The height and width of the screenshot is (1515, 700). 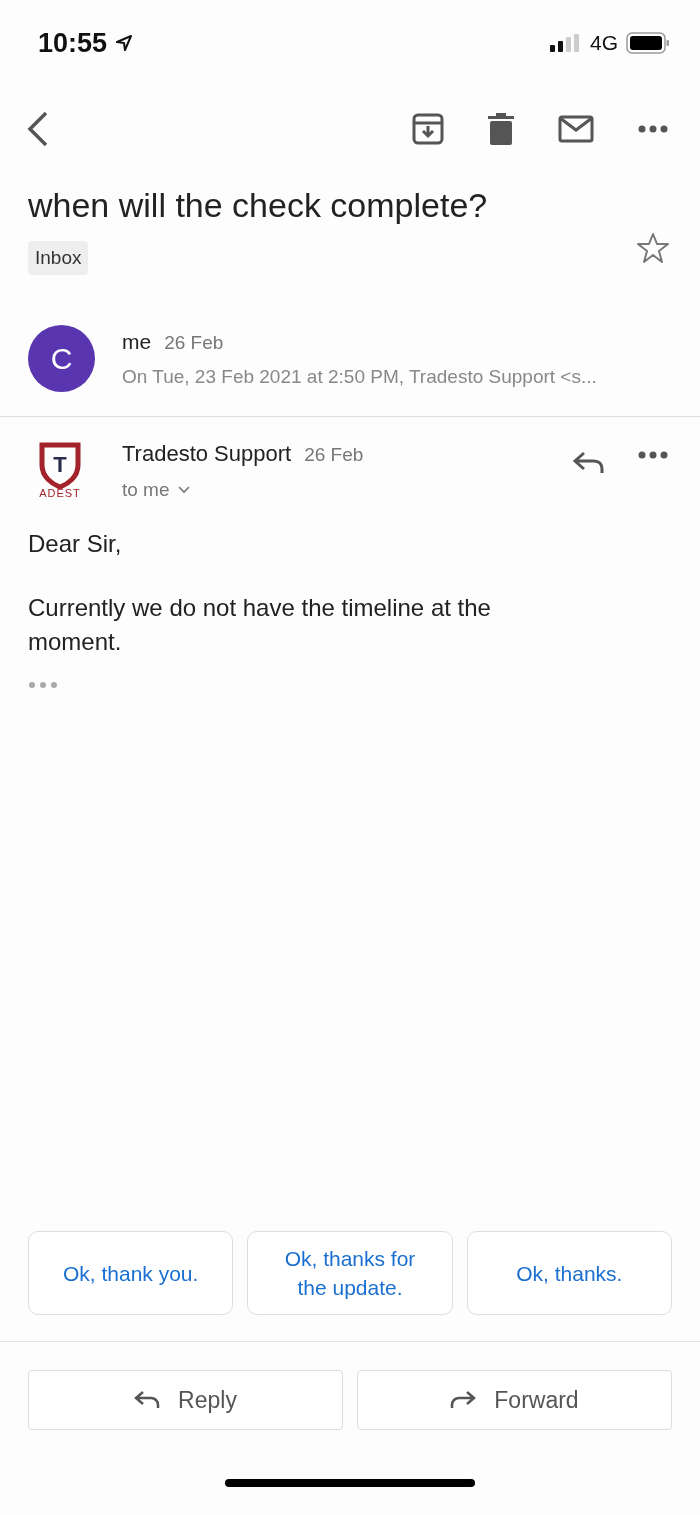 I want to click on forward-arrow-icon, so click(x=463, y=1400).